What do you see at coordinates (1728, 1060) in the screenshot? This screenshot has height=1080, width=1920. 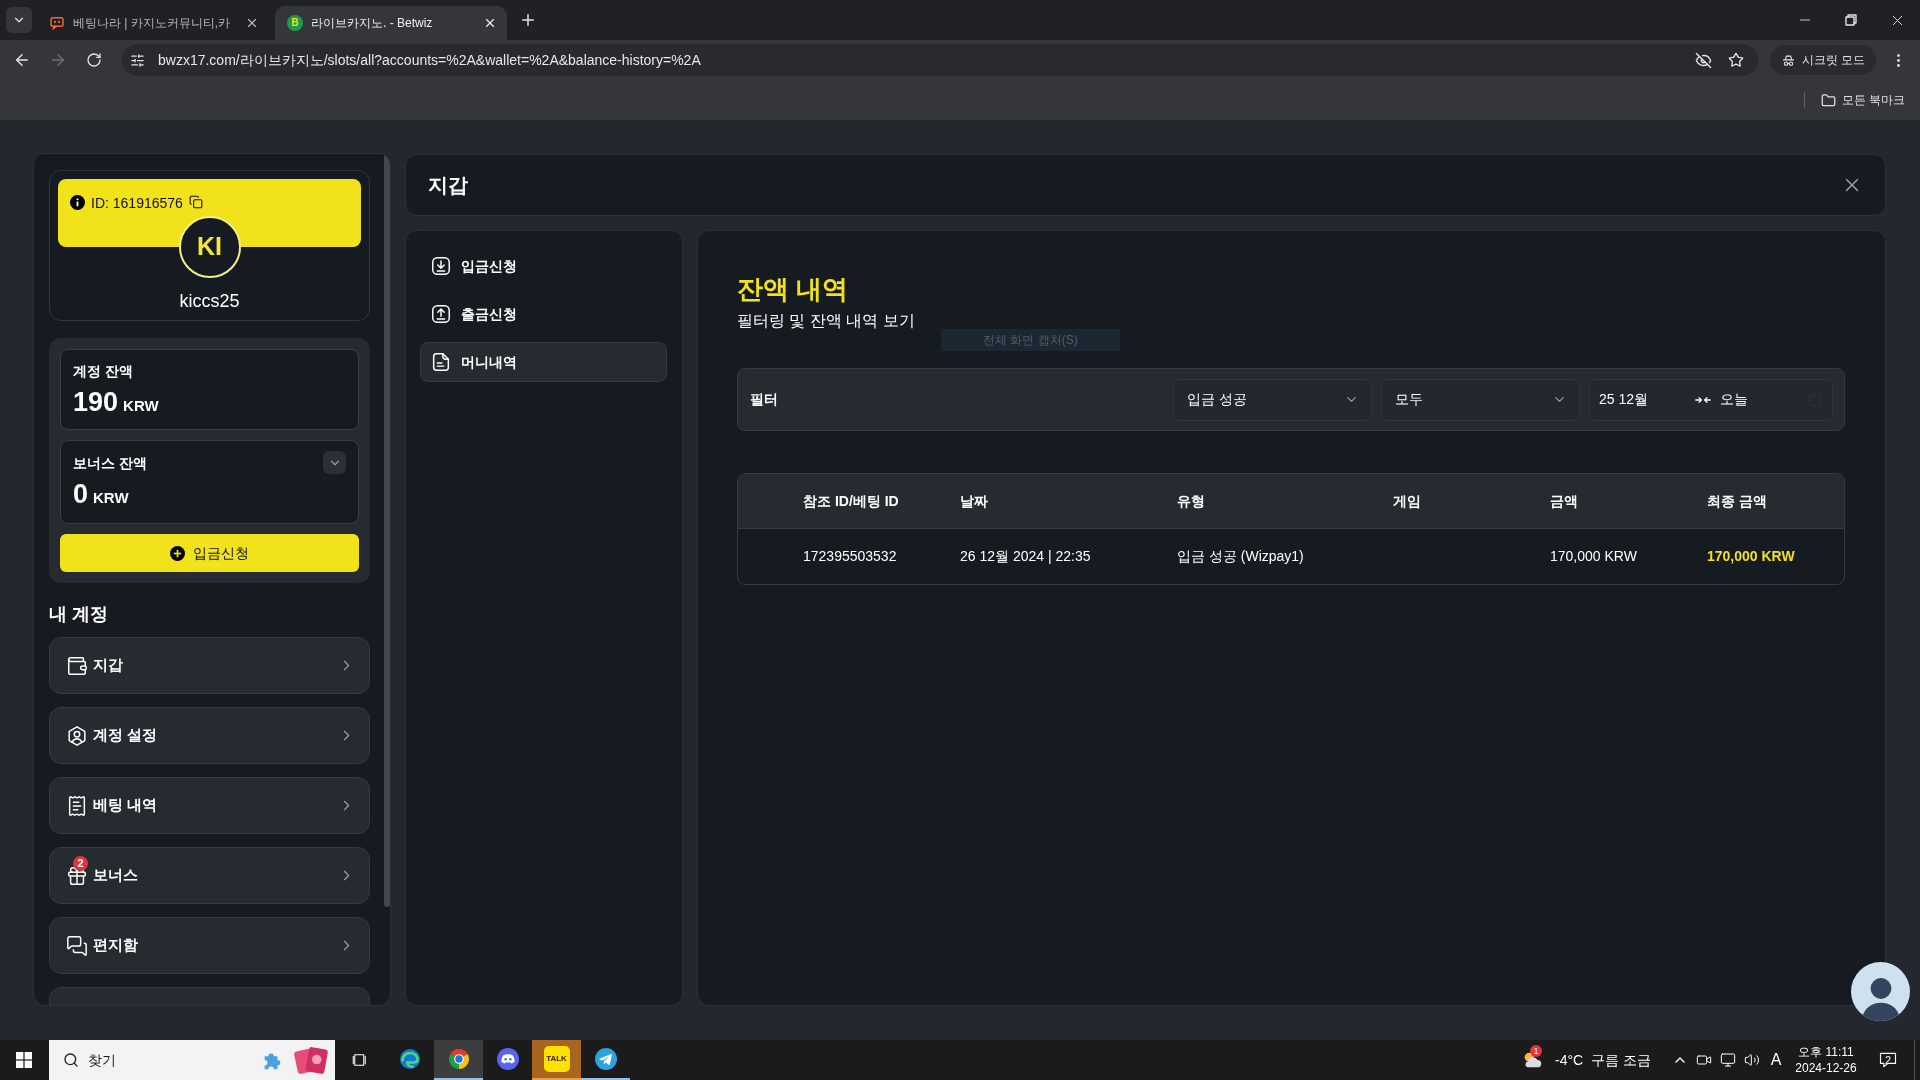 I see `monitor-icon` at bounding box center [1728, 1060].